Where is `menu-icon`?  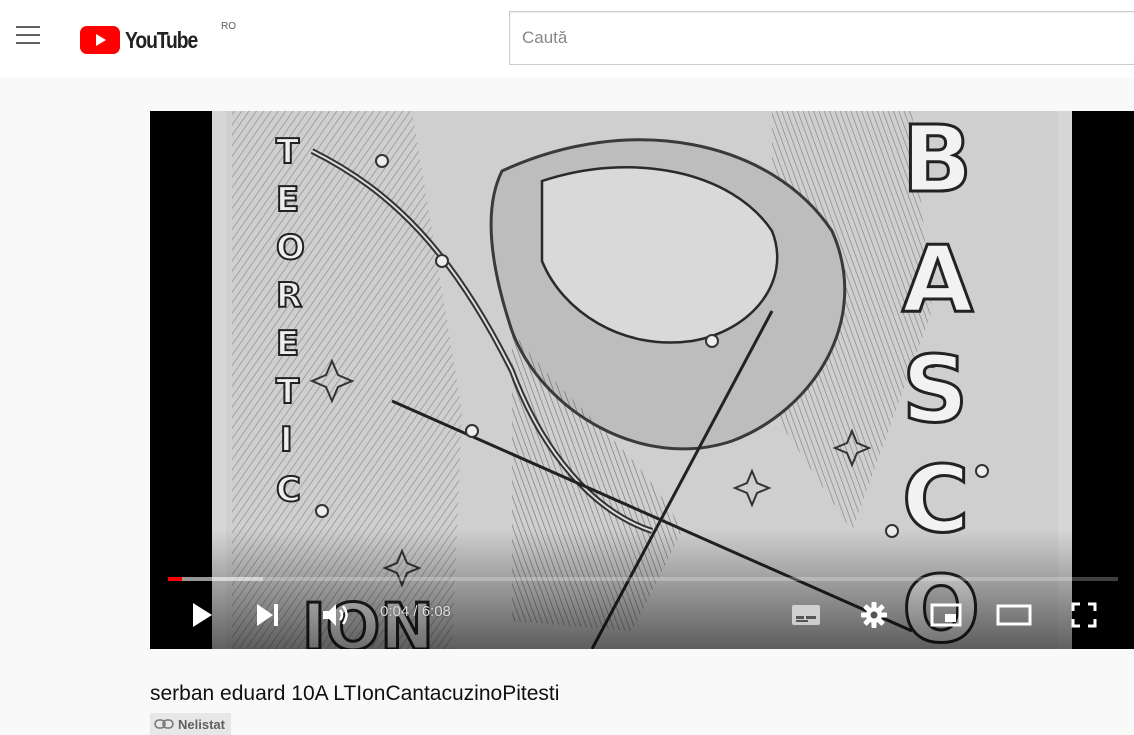 menu-icon is located at coordinates (28, 35).